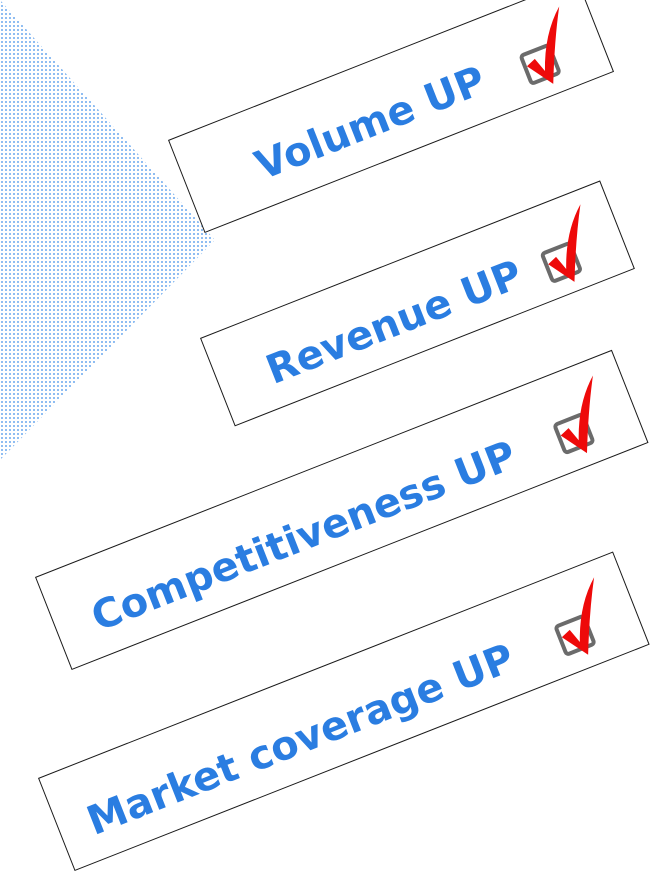  I want to click on item-label: Volume UP, so click(371, 123).